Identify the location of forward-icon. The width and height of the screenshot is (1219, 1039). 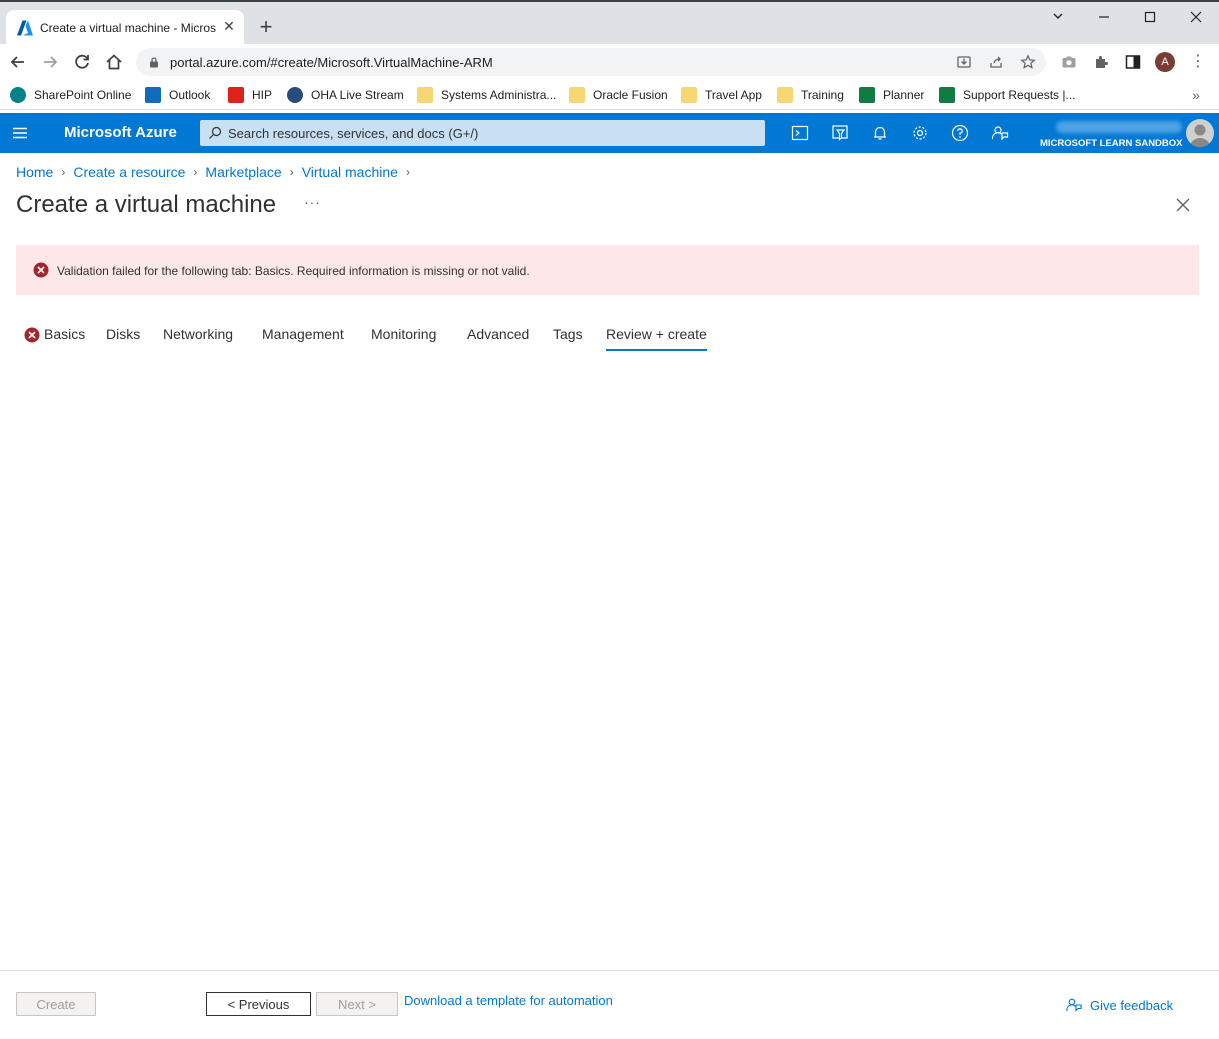
(50, 62).